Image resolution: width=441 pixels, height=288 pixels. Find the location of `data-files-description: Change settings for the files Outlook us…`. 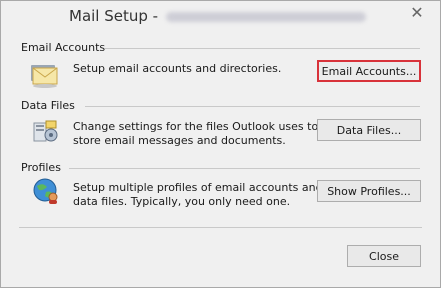

data-files-description: Change settings for the files Outlook us… is located at coordinates (195, 134).